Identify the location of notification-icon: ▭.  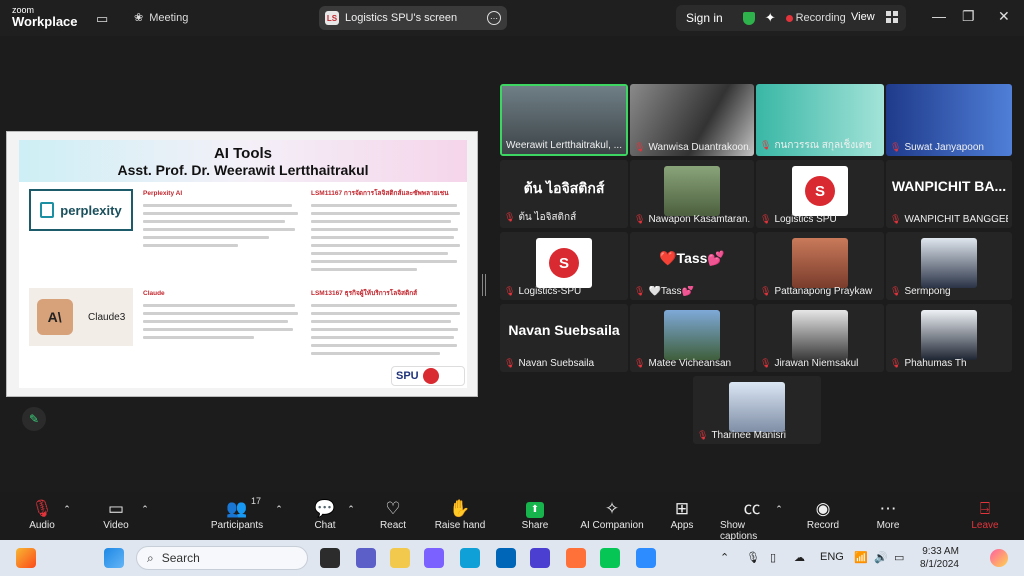
(102, 19).